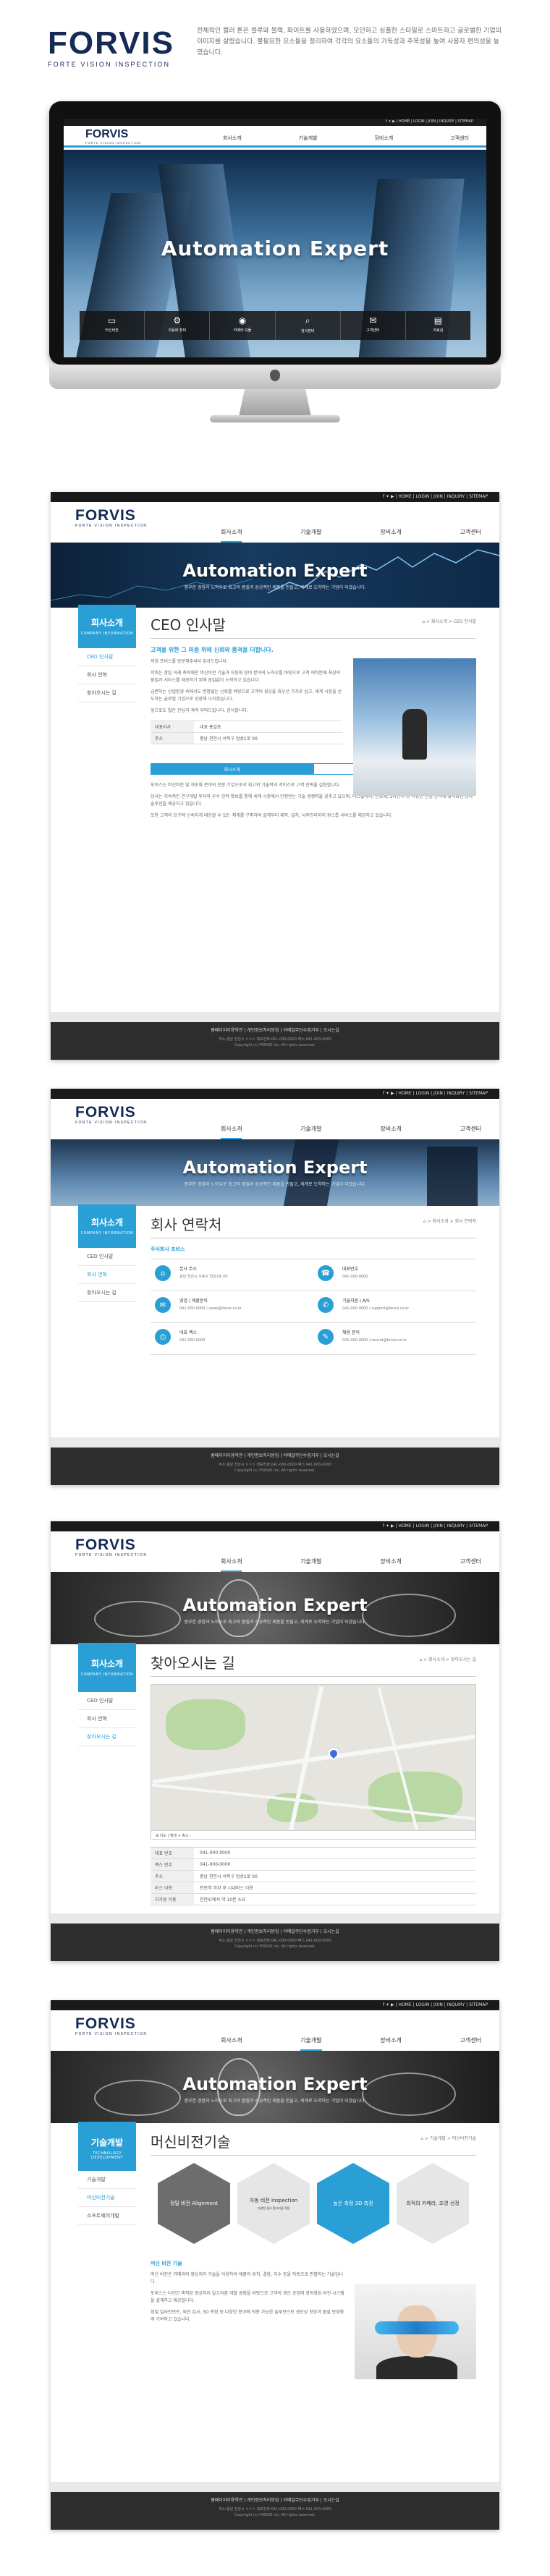 The height and width of the screenshot is (2576, 550). I want to click on side-menu-item: 머신비전기술, so click(107, 2198).